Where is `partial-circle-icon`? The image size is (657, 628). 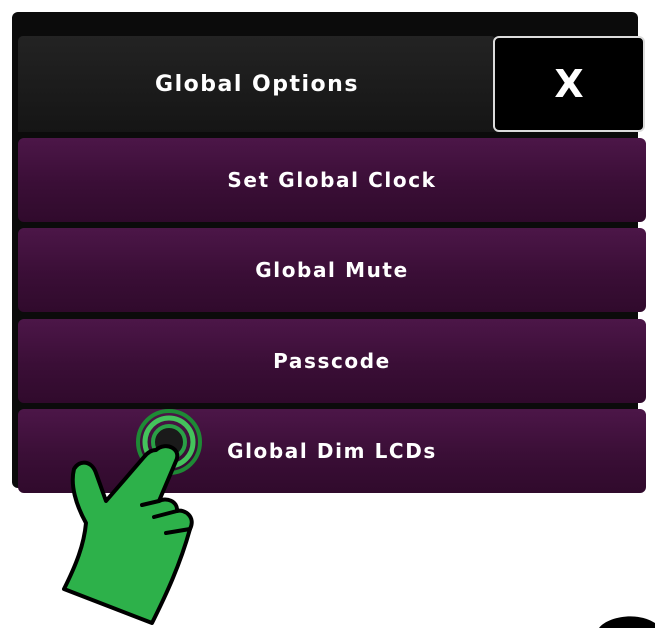
partial-circle-icon is located at coordinates (627, 622).